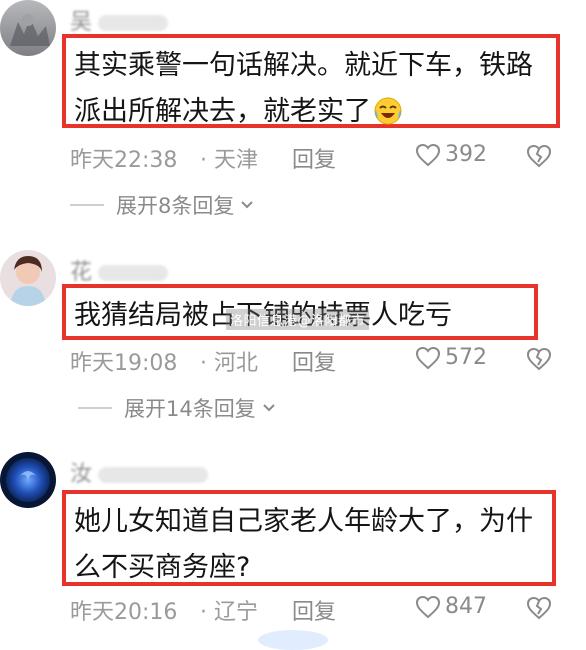 This screenshot has width=586, height=650. I want to click on comment-location: · 辽宁, so click(229, 612).